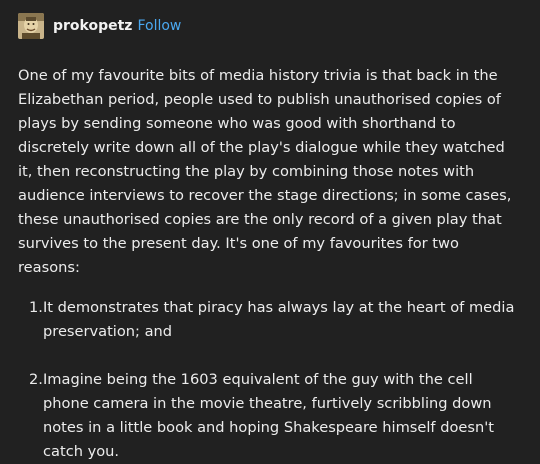  I want to click on avatar-portrait-icon, so click(31, 26).